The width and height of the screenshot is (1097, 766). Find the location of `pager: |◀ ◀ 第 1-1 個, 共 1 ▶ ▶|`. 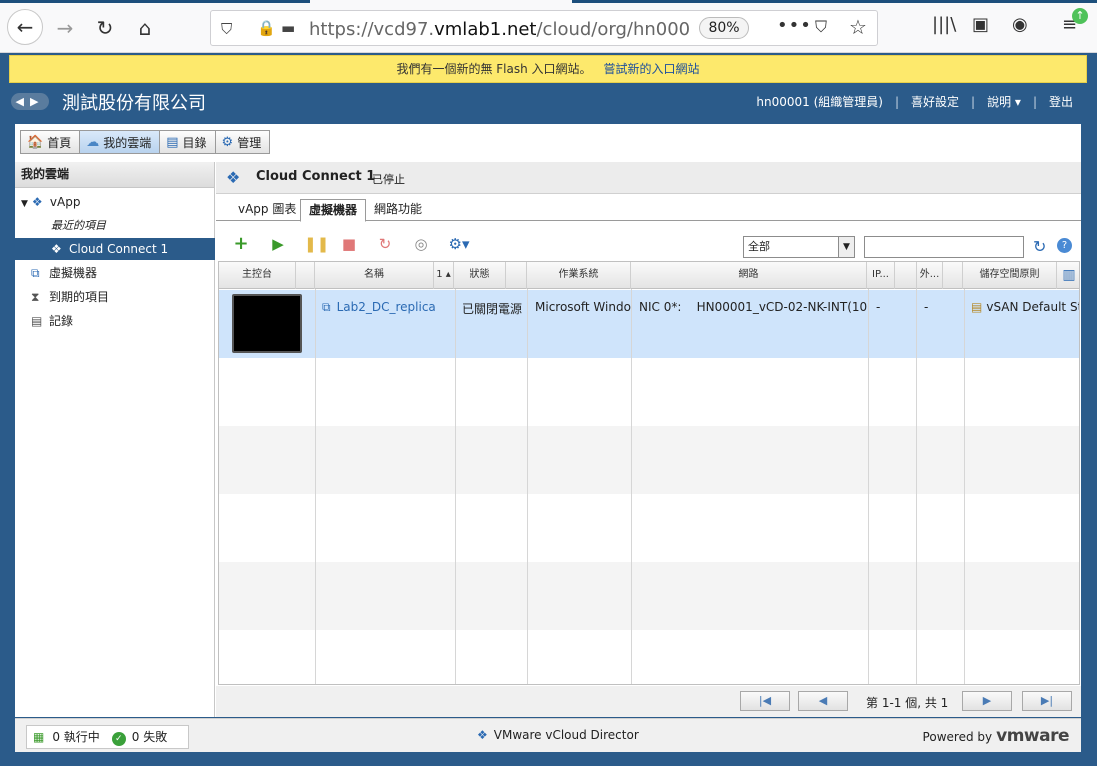

pager: |◀ ◀ 第 1-1 個, 共 1 ▶ ▶| is located at coordinates (648, 701).